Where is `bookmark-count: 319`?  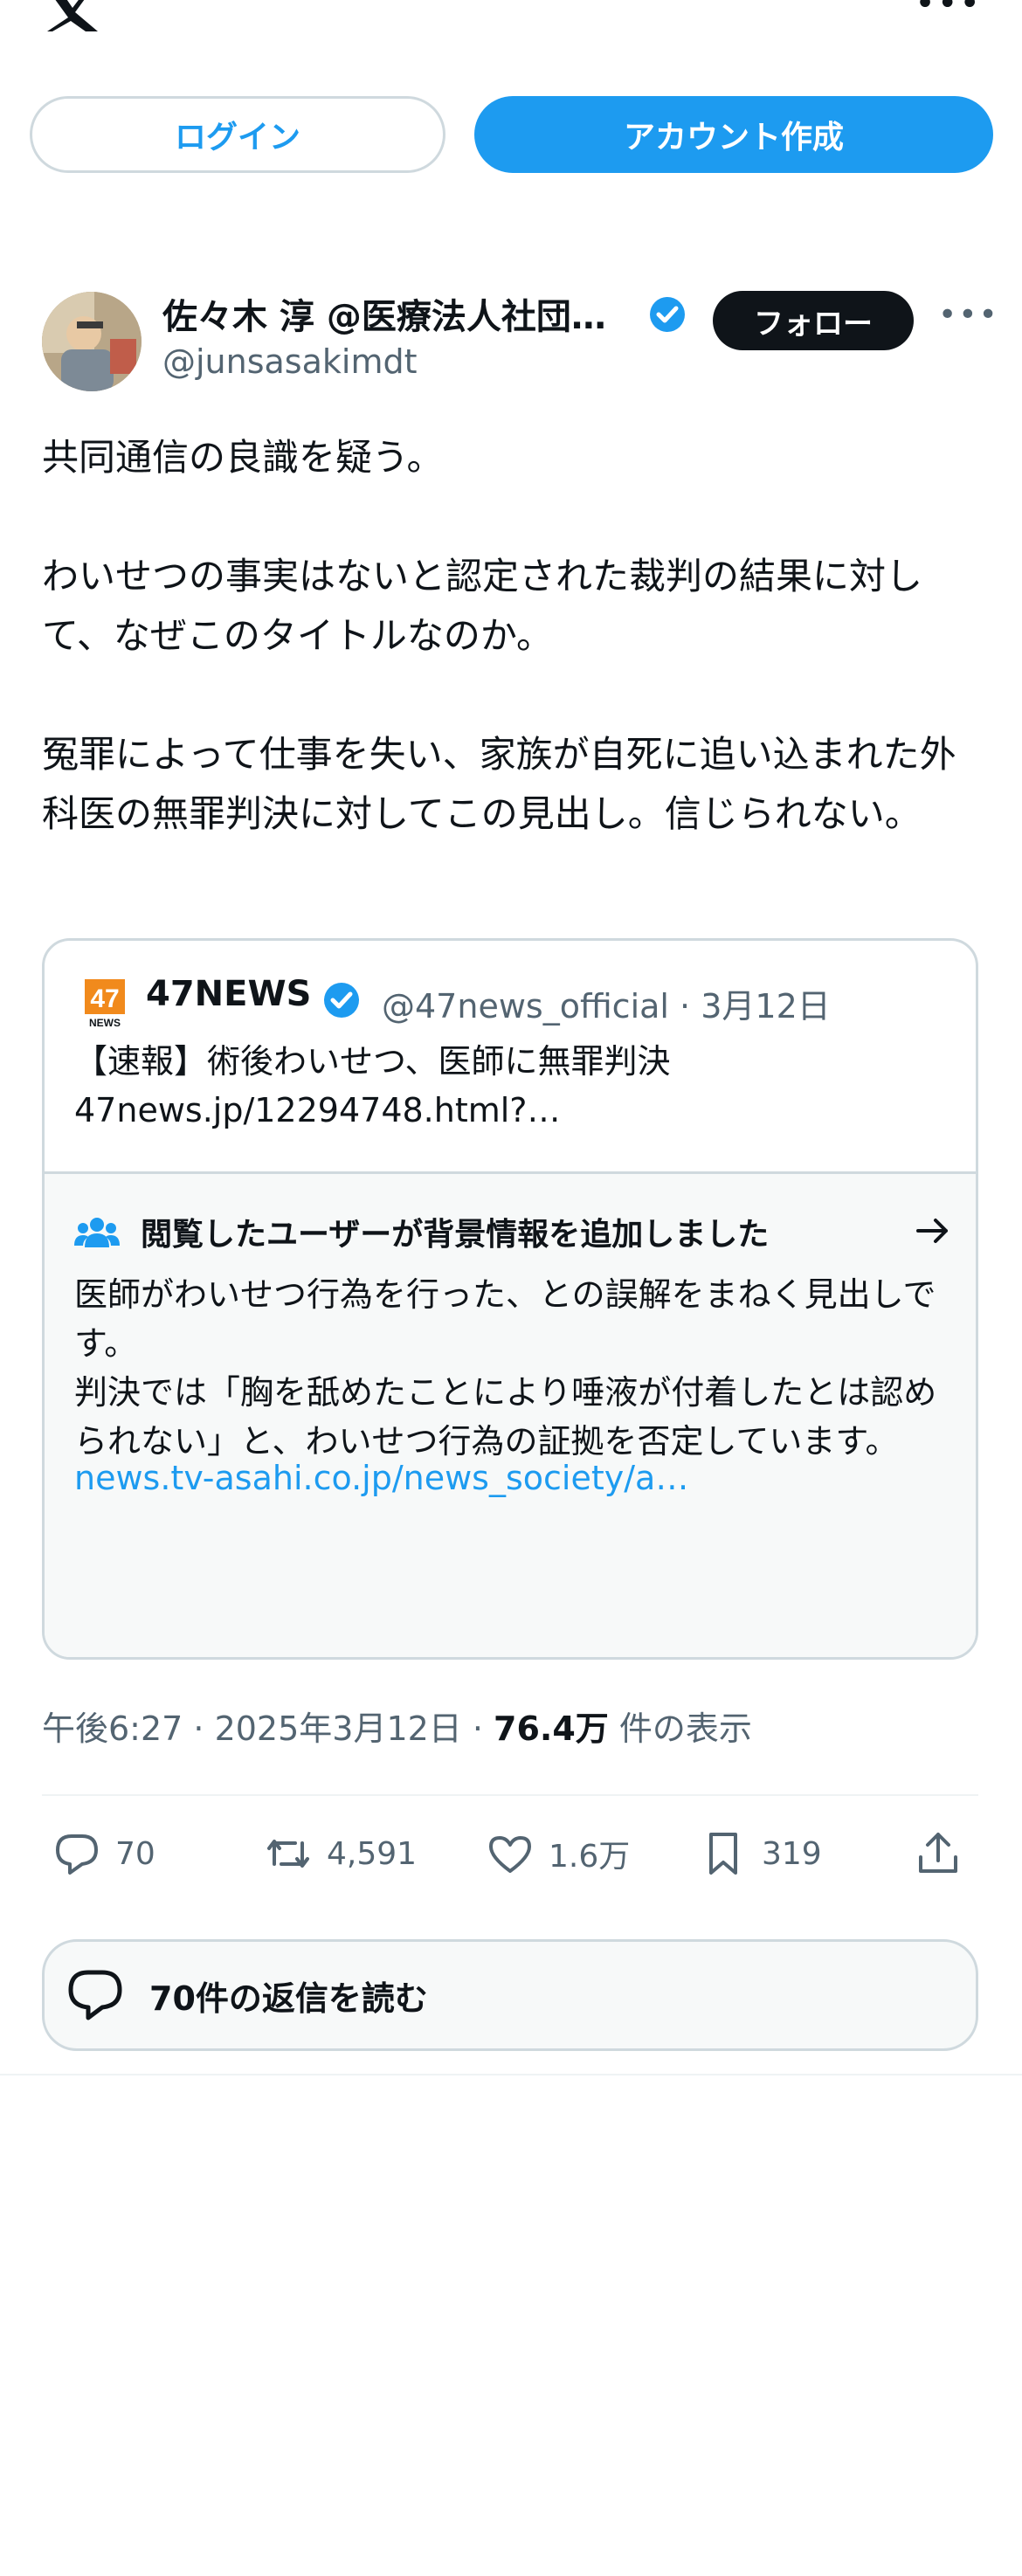
bookmark-count: 319 is located at coordinates (792, 1853).